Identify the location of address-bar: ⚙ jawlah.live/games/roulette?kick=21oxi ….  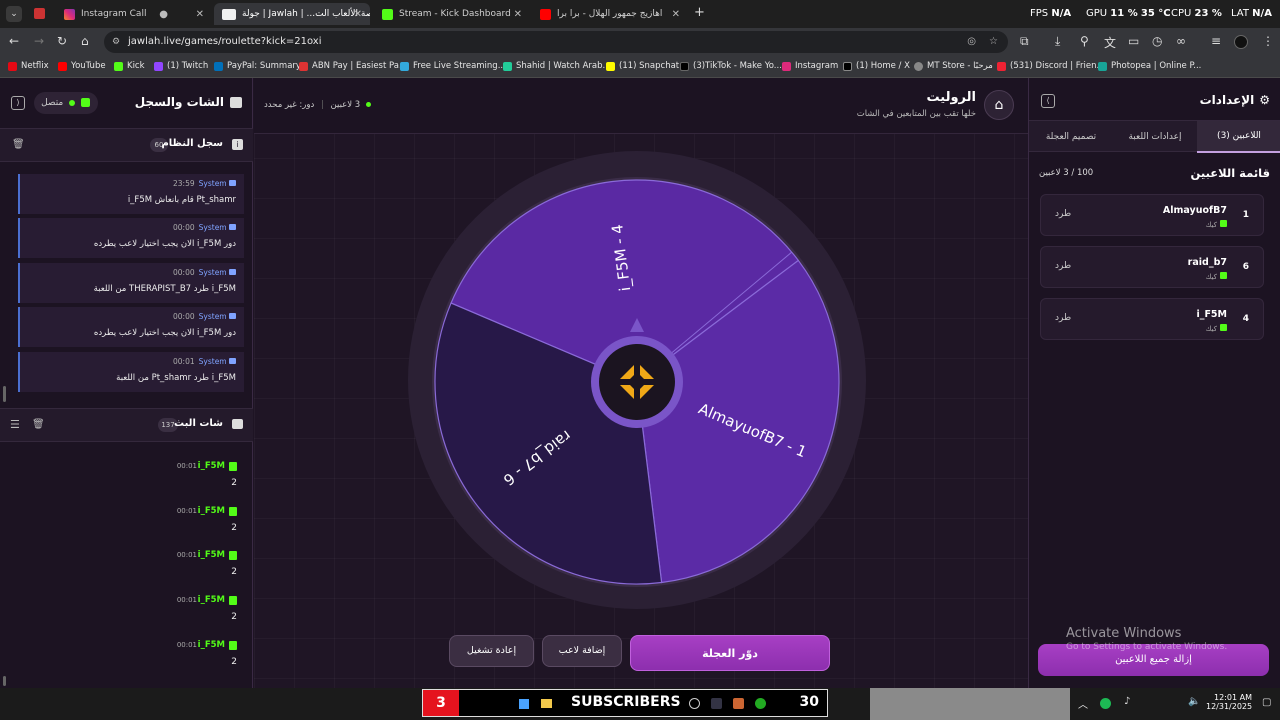
(556, 42).